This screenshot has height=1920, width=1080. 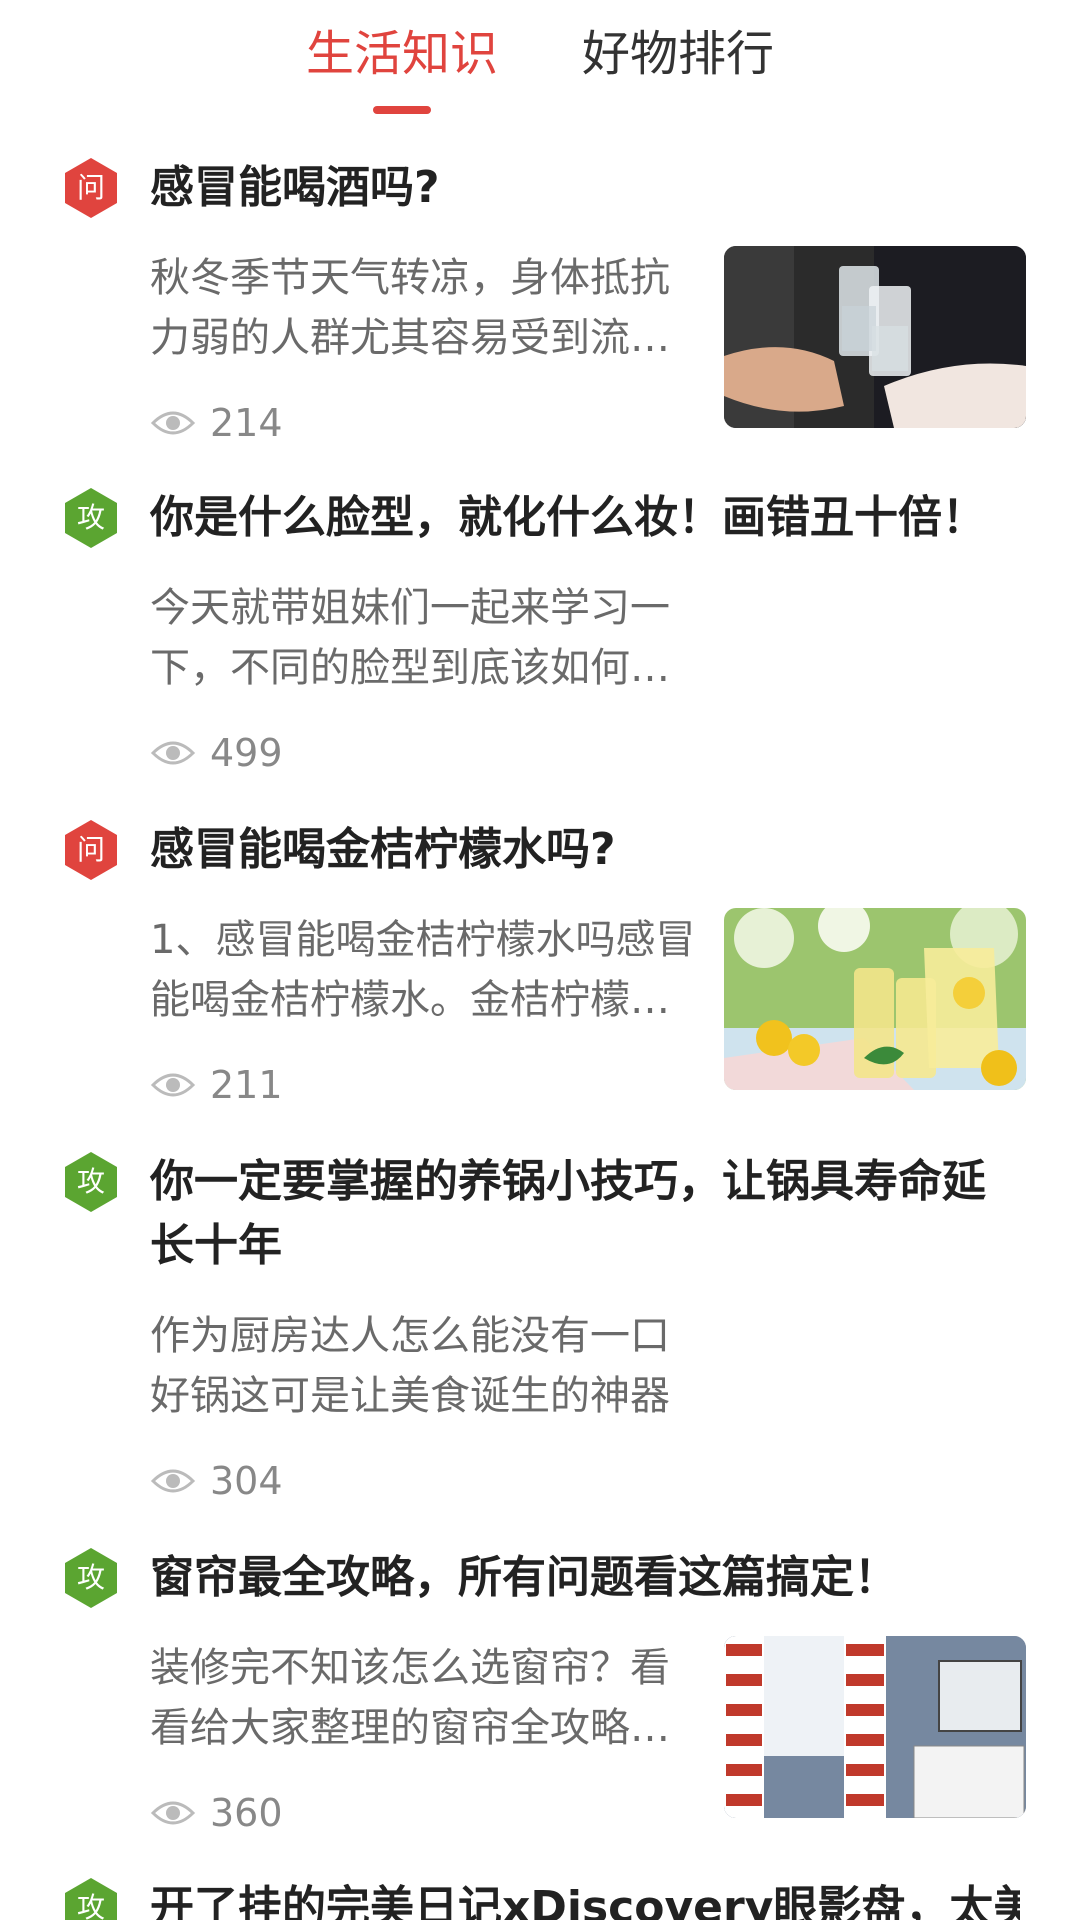 I want to click on article-title: 你是什么脸型，就化什么妆！画错丑十倍！, so click(x=585, y=518).